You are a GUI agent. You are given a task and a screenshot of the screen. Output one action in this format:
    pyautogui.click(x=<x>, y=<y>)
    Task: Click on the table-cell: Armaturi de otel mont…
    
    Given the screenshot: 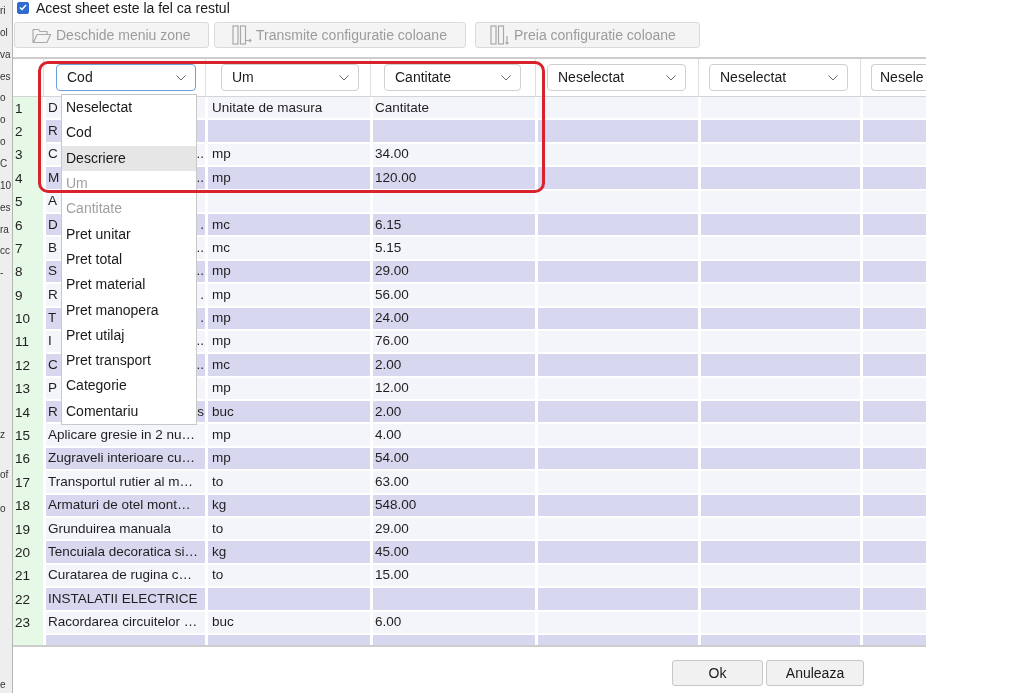 What is the action you would take?
    pyautogui.click(x=124, y=506)
    